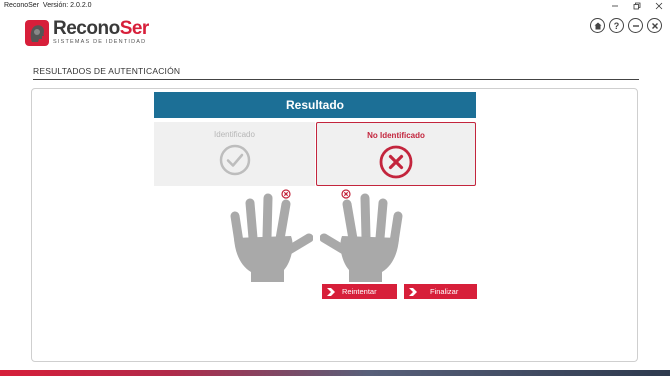 Image resolution: width=670 pixels, height=376 pixels. What do you see at coordinates (87, 33) in the screenshot?
I see `reconoser-logo: ReconoSer SISTEMAS DE IDENTIDAD` at bounding box center [87, 33].